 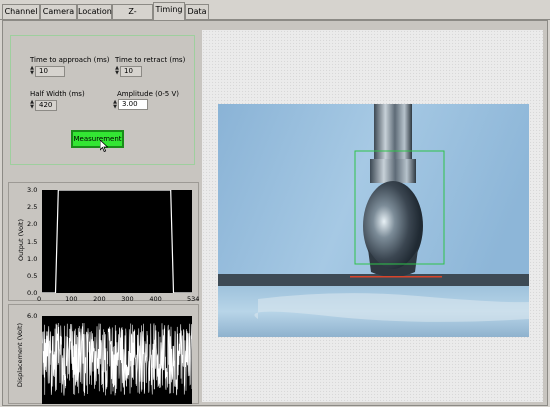 I want to click on approach-spinner: ▲ ▼, so click(x=32, y=71).